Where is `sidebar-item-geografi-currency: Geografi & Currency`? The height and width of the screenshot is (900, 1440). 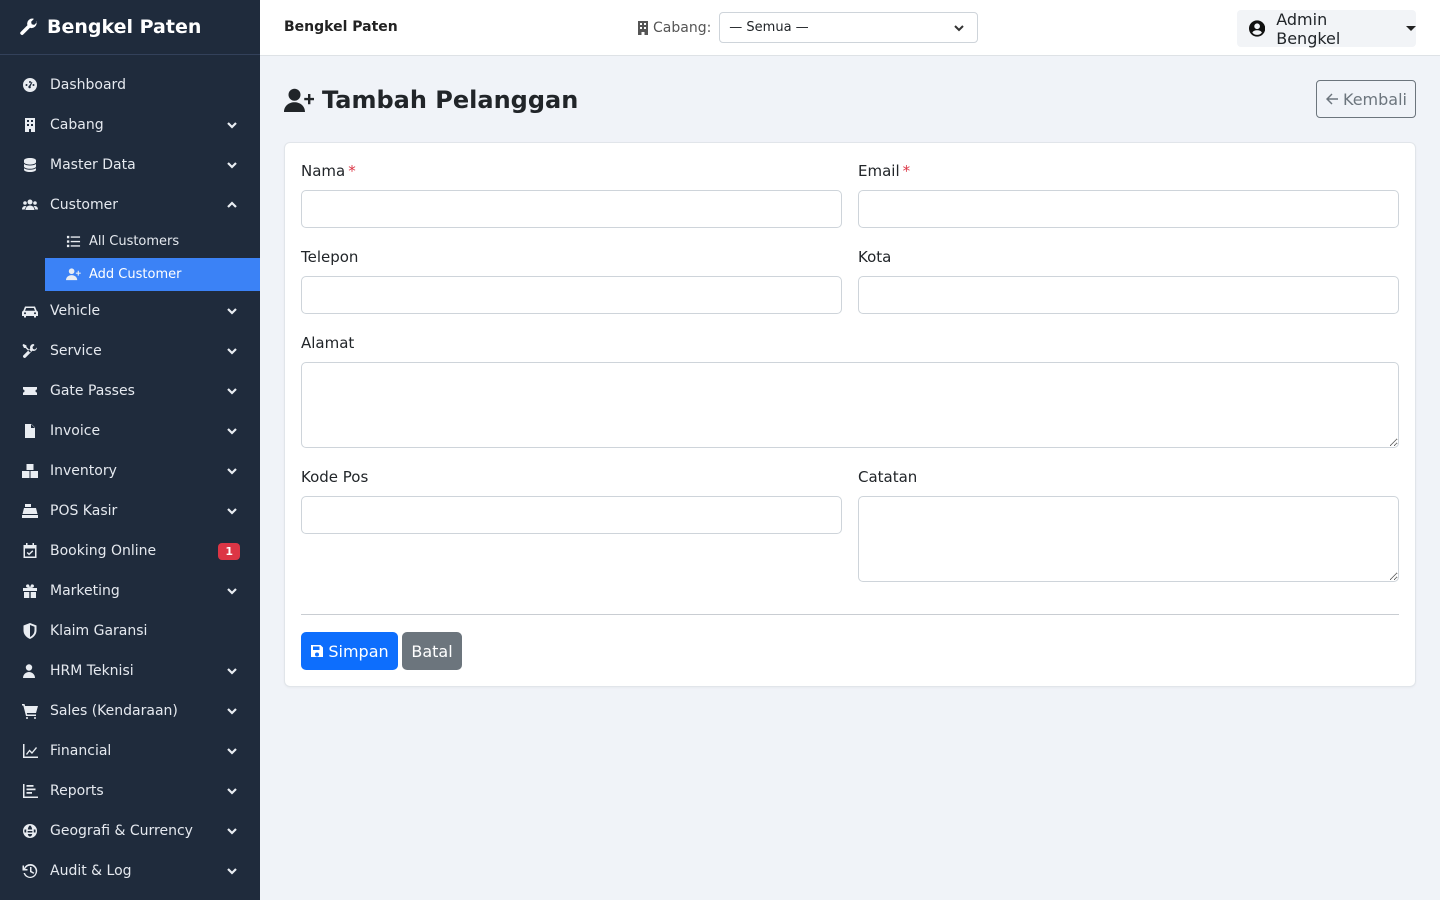
sidebar-item-geografi-currency: Geografi & Currency is located at coordinates (130, 831).